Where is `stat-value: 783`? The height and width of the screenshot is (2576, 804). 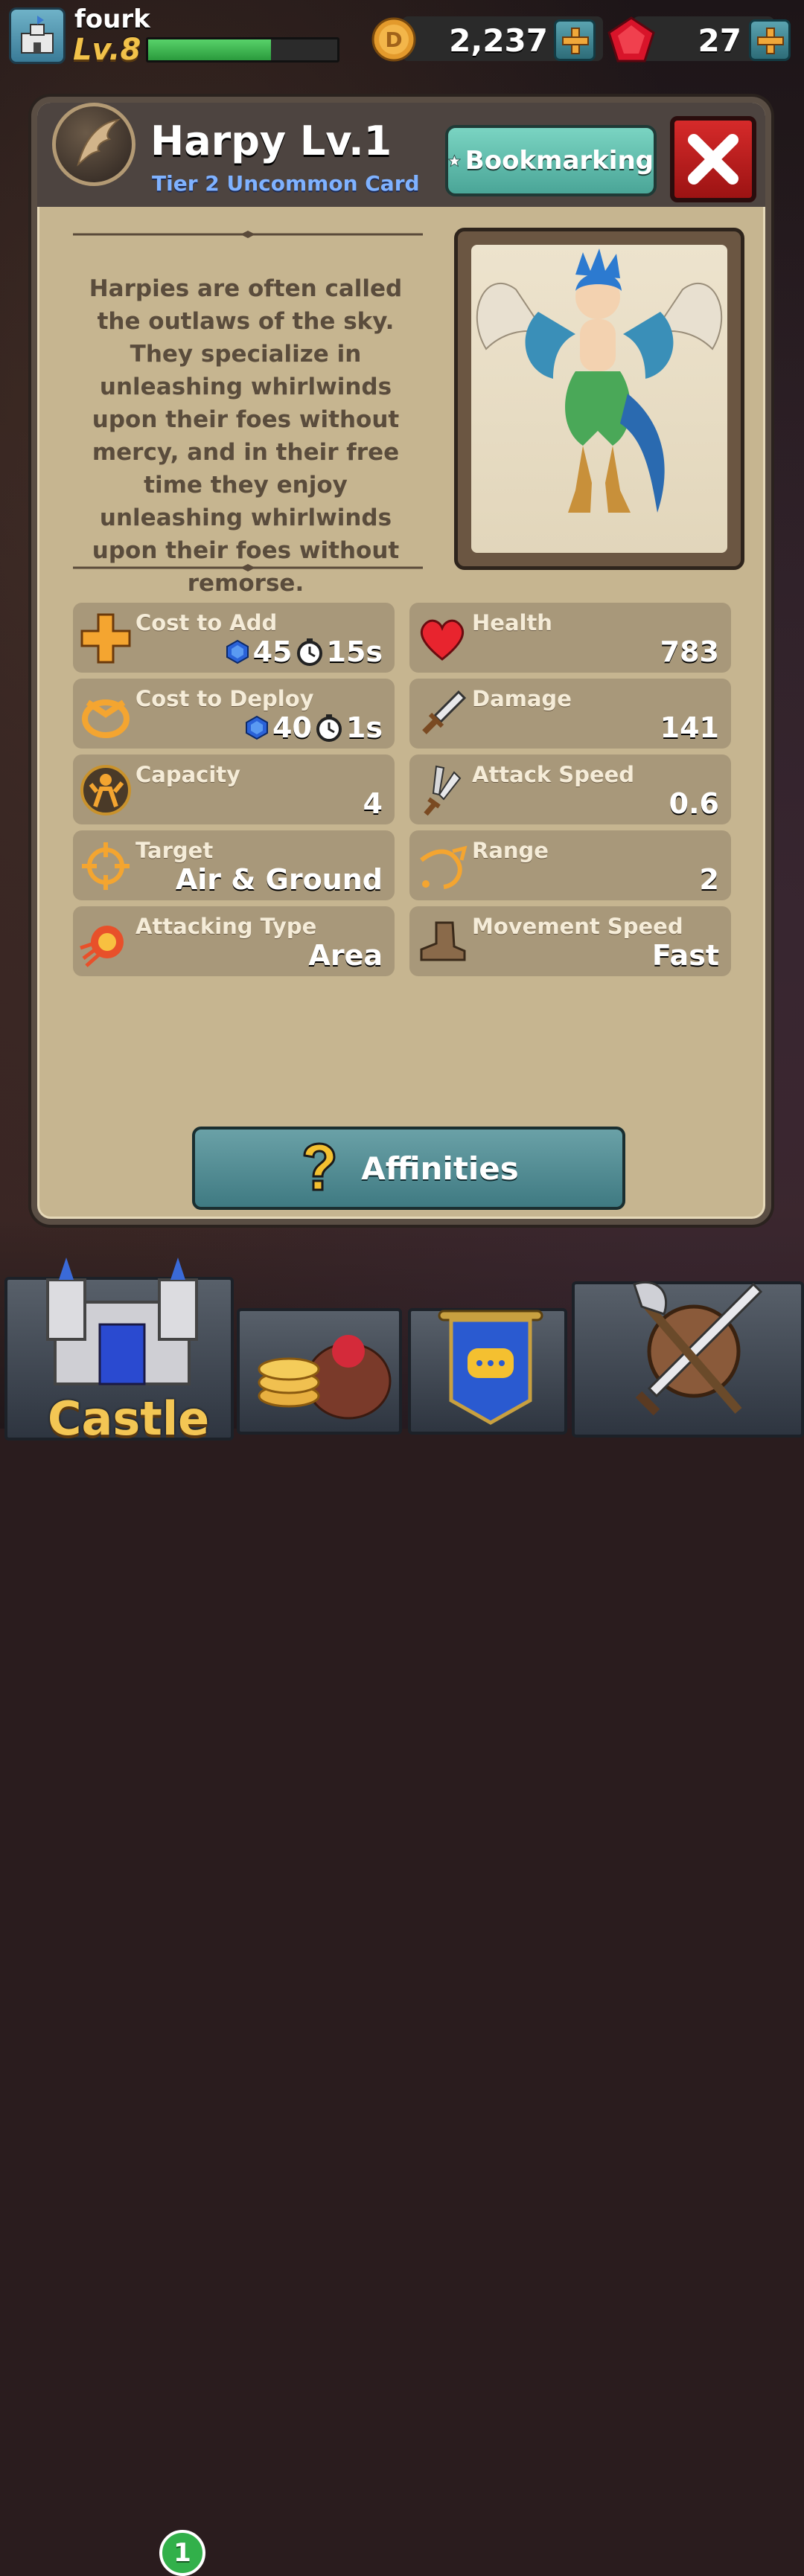 stat-value: 783 is located at coordinates (690, 651).